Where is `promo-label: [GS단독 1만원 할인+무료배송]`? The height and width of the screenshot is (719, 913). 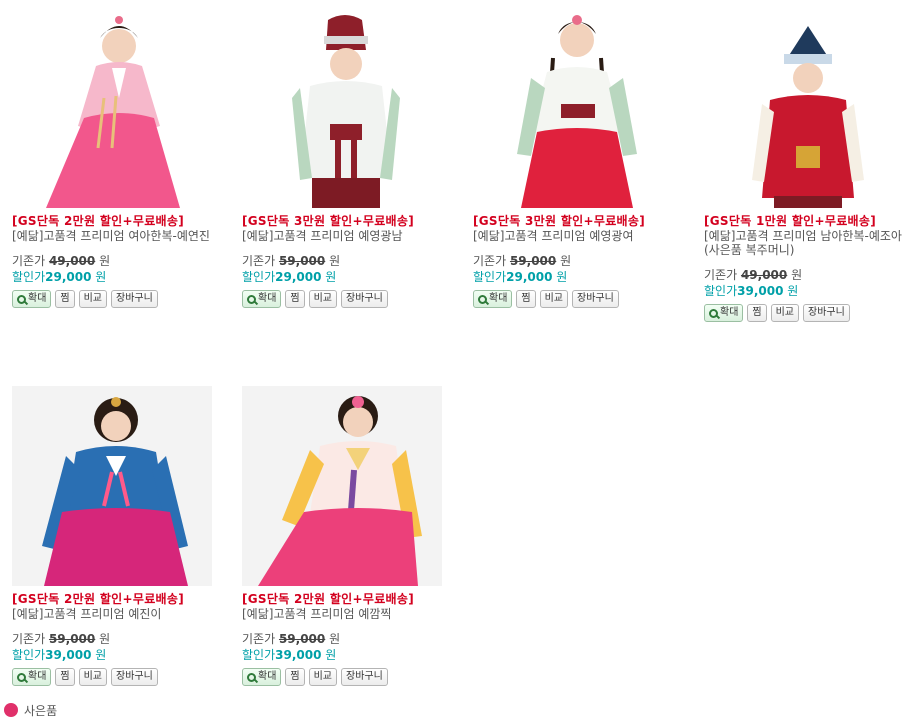
promo-label: [GS단독 1만원 할인+무료배송] is located at coordinates (804, 221).